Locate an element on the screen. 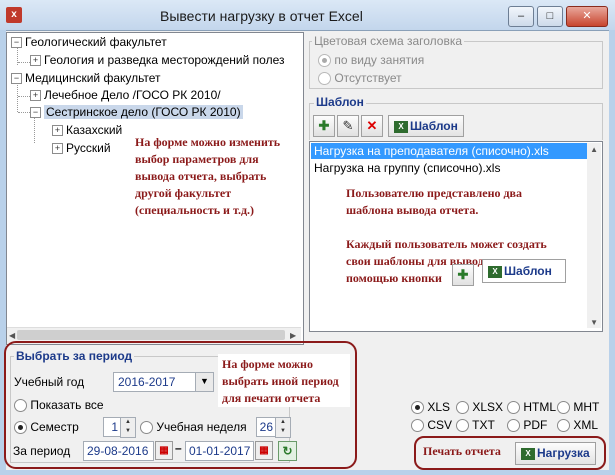 The image size is (615, 475). show-all-radio: Показать все is located at coordinates (59, 405).